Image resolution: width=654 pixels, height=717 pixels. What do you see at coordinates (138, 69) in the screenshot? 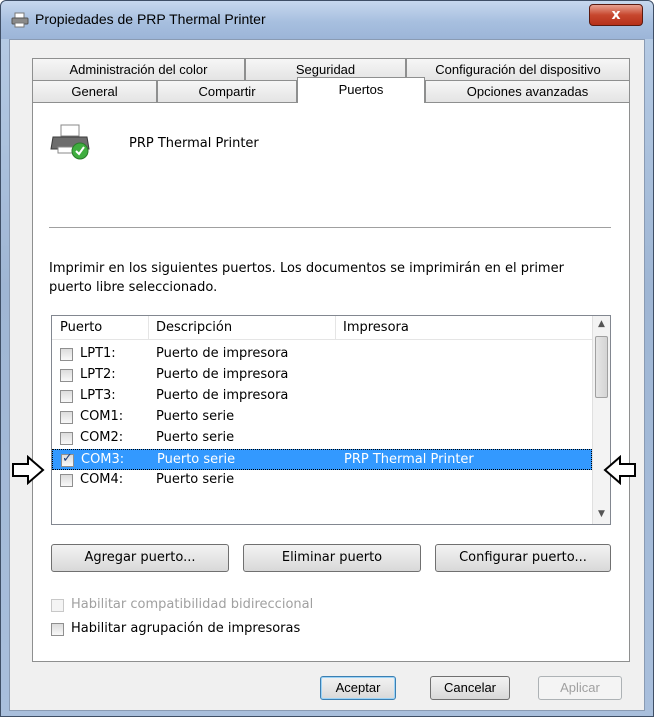
I see `tab-administracion-color: Administración del color` at bounding box center [138, 69].